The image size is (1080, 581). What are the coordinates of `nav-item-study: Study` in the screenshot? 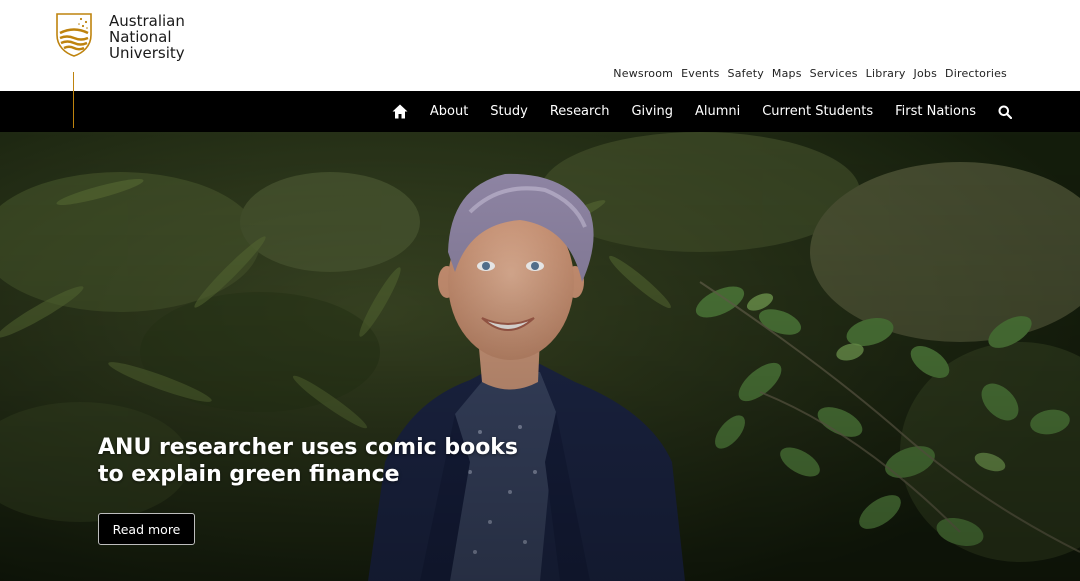 It's located at (509, 111).